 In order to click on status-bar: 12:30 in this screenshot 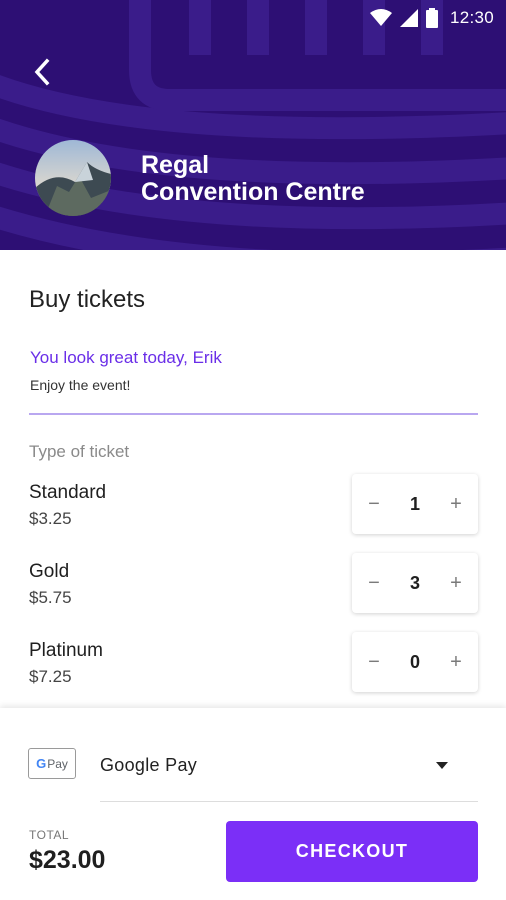, I will do `click(253, 18)`.